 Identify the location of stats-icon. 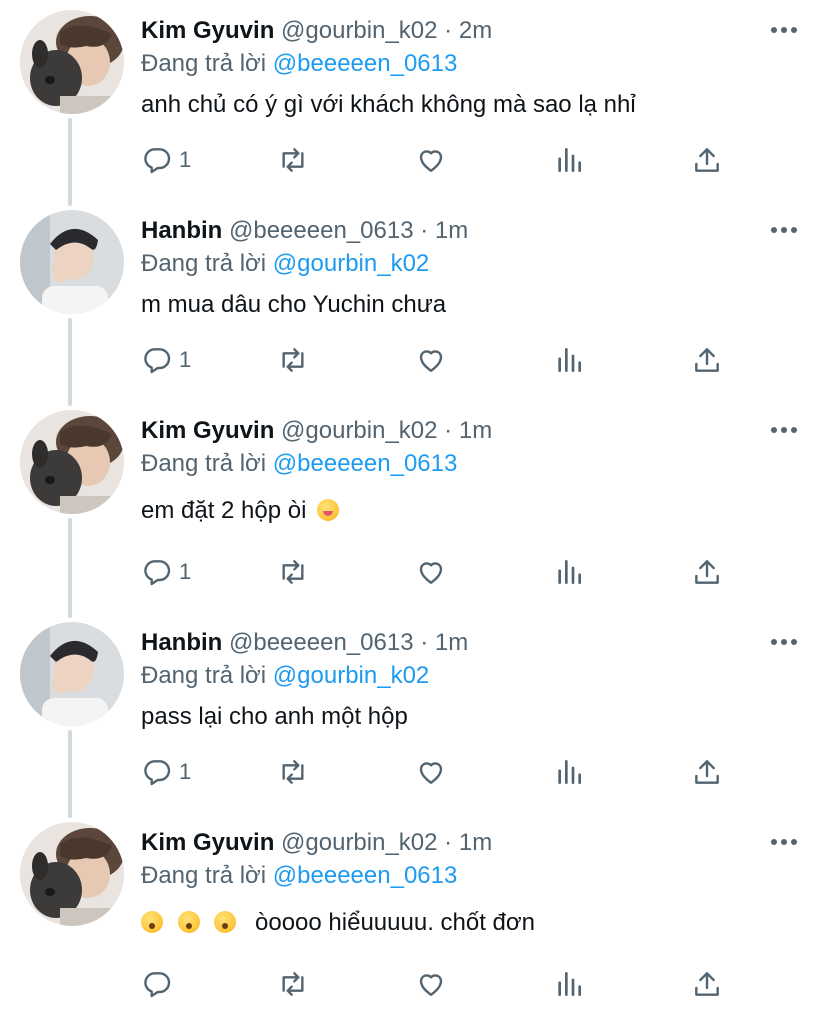
(569, 984).